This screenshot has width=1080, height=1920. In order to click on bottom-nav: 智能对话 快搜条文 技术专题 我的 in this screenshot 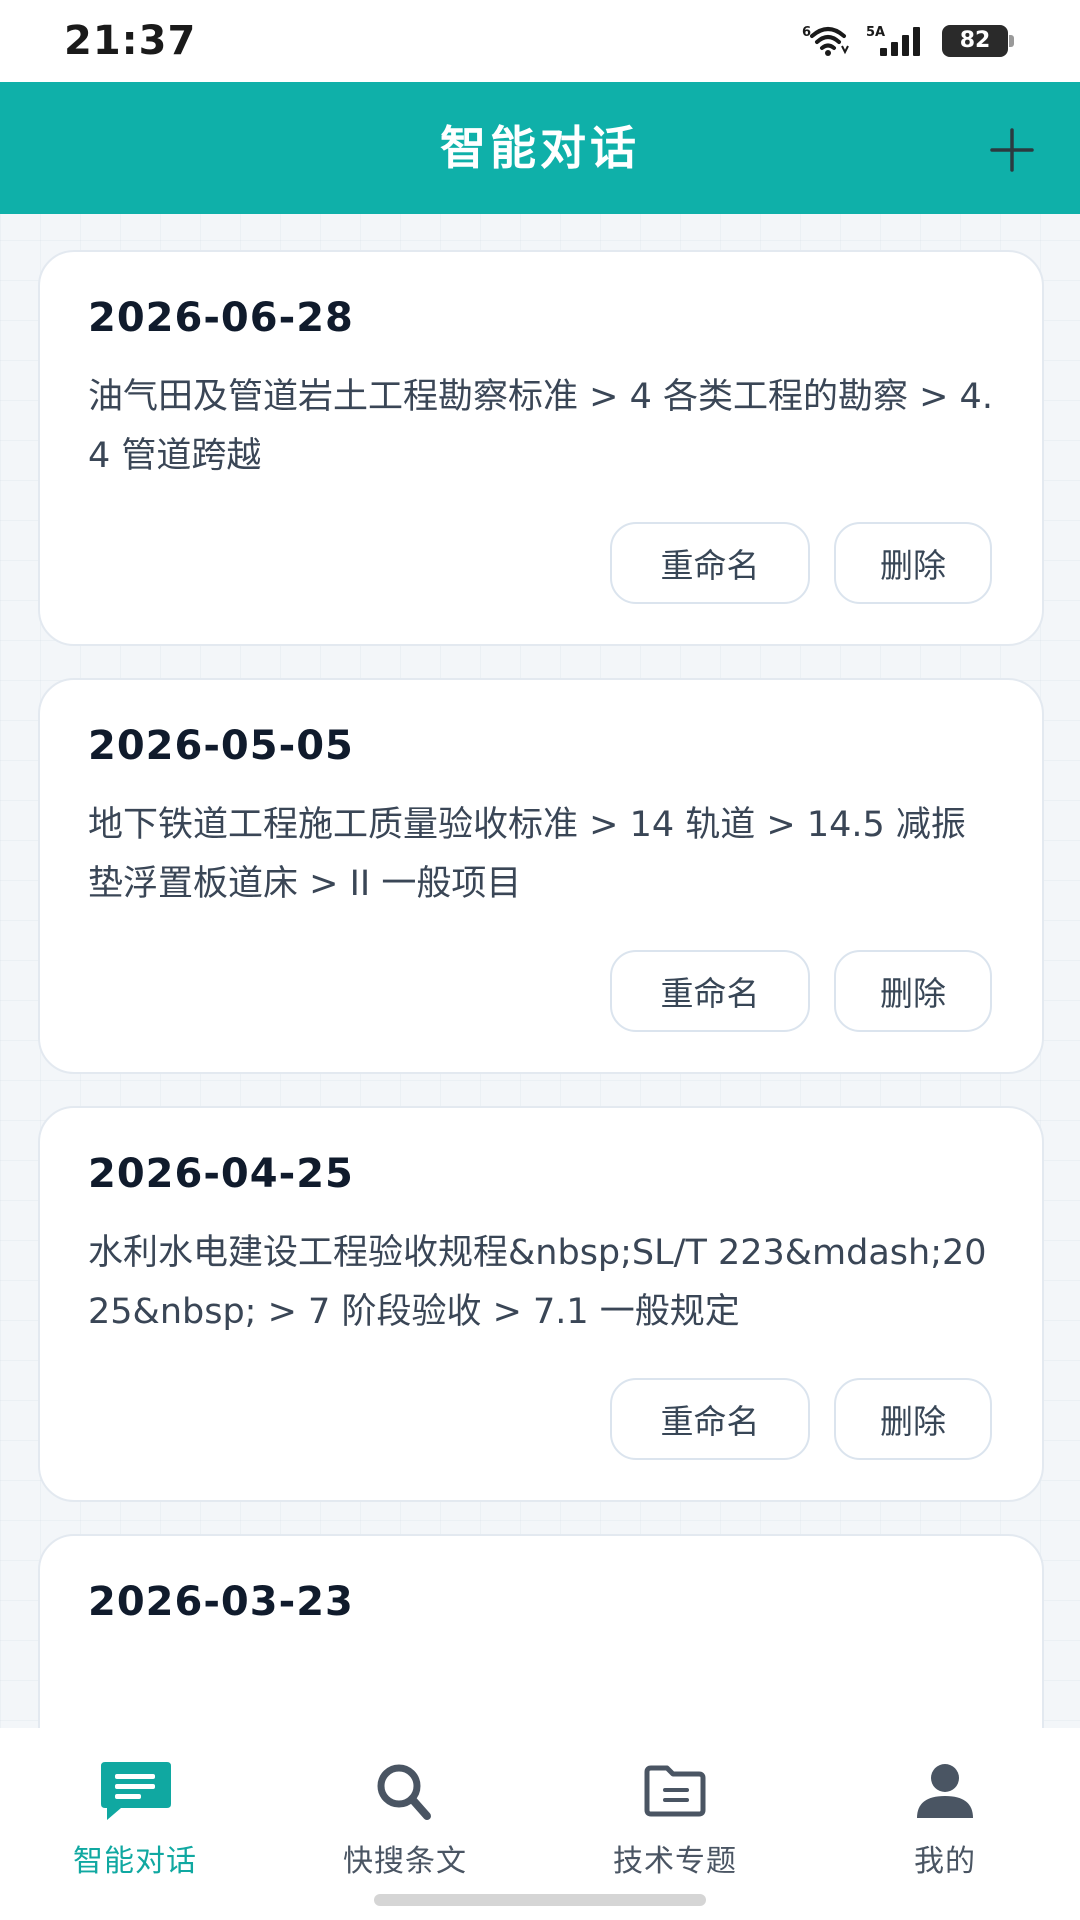, I will do `click(540, 1824)`.